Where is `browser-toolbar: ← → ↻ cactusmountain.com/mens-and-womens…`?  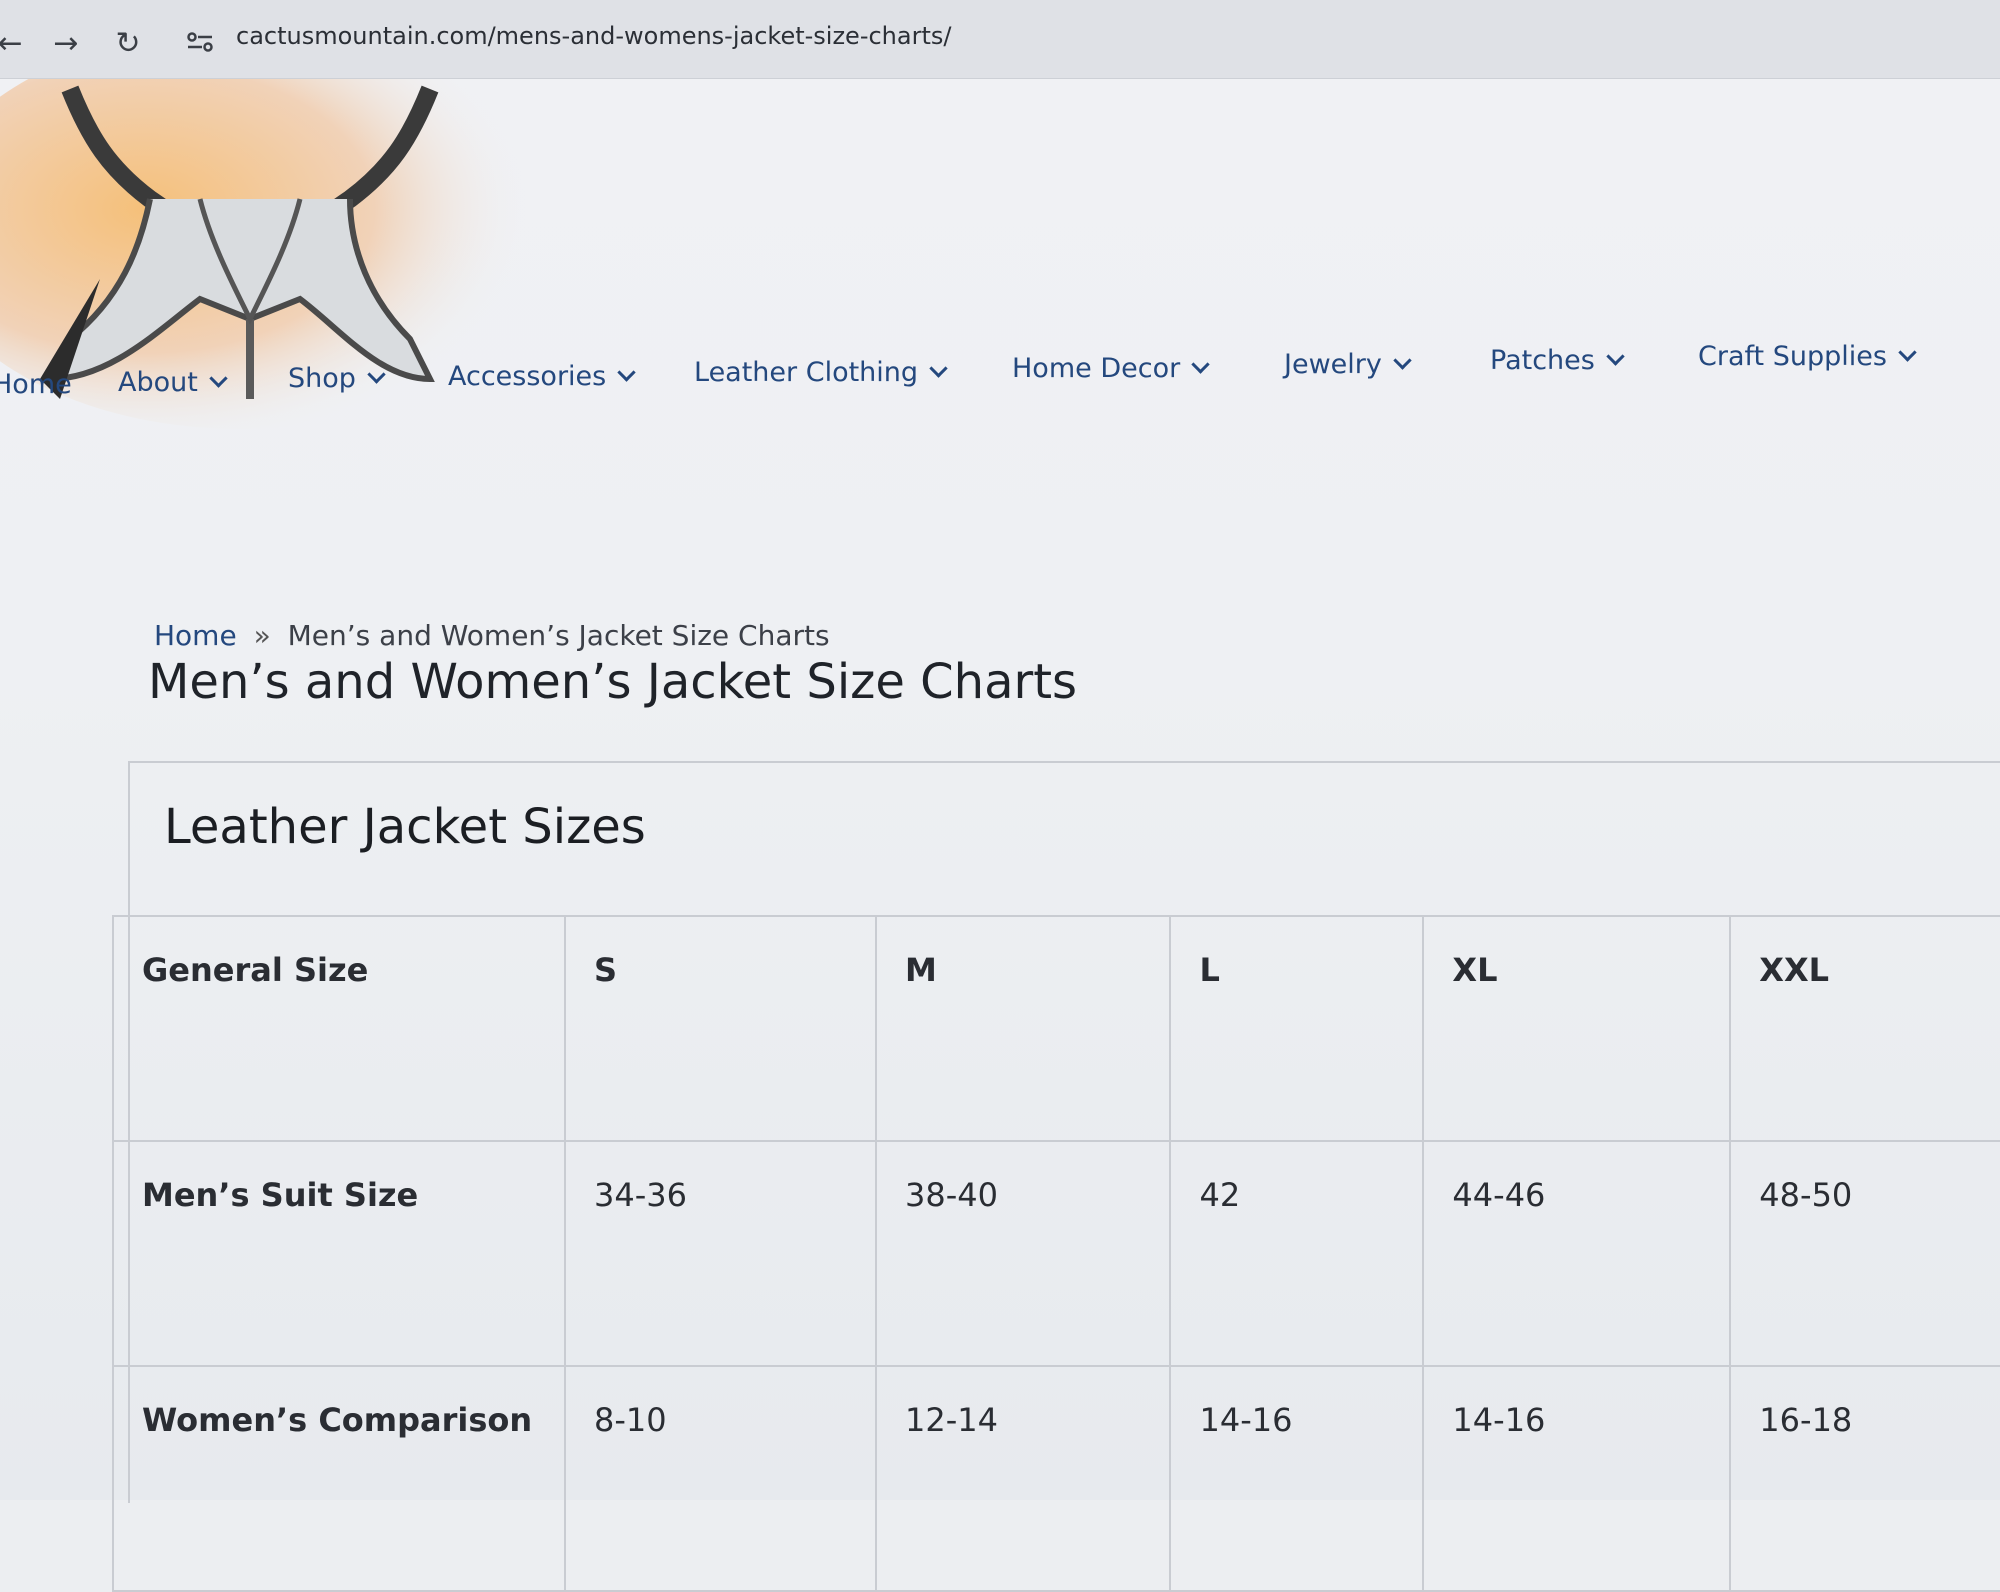
browser-toolbar: ← → ↻ cactusmountain.com/mens-and-womens… is located at coordinates (1000, 39).